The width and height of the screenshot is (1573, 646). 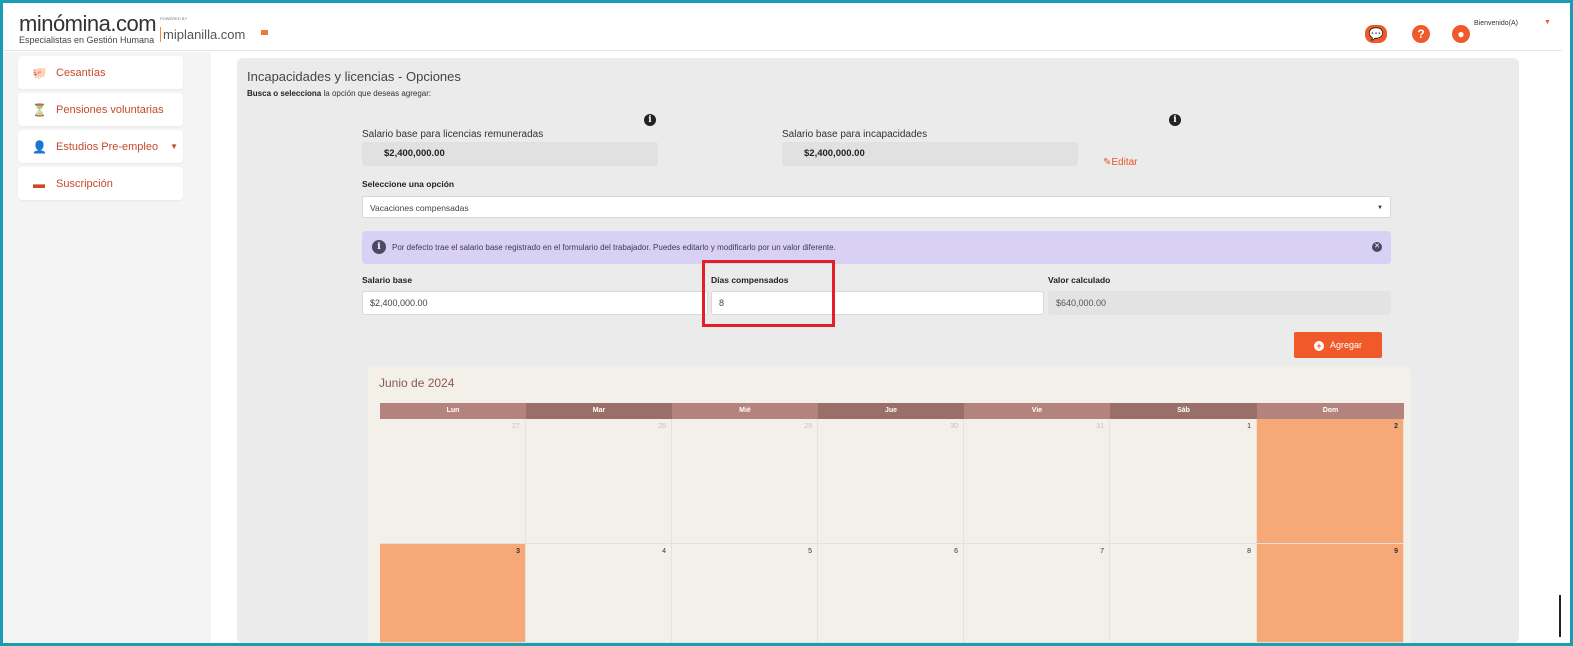 What do you see at coordinates (1037, 593) in the screenshot?
I see `calendar-day: 7` at bounding box center [1037, 593].